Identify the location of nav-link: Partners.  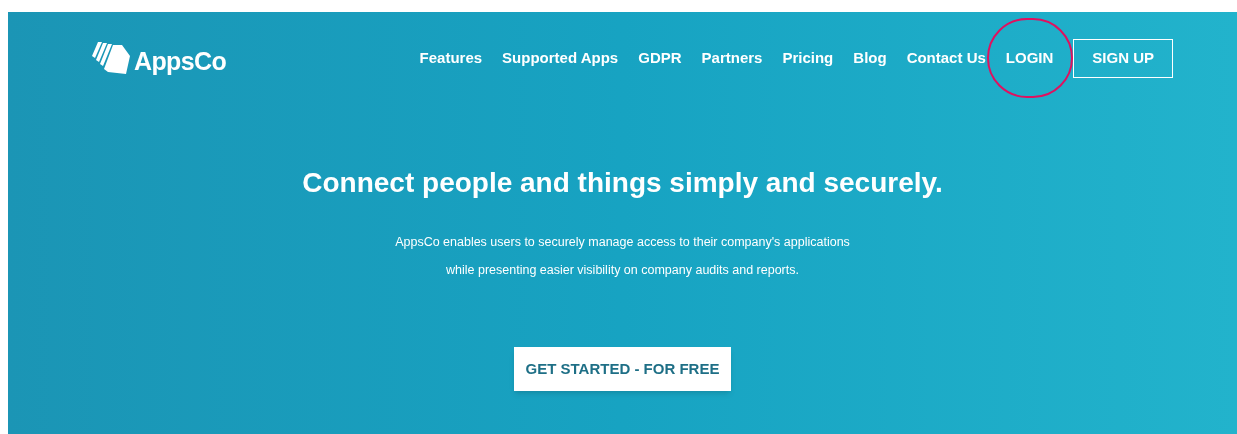
(732, 58).